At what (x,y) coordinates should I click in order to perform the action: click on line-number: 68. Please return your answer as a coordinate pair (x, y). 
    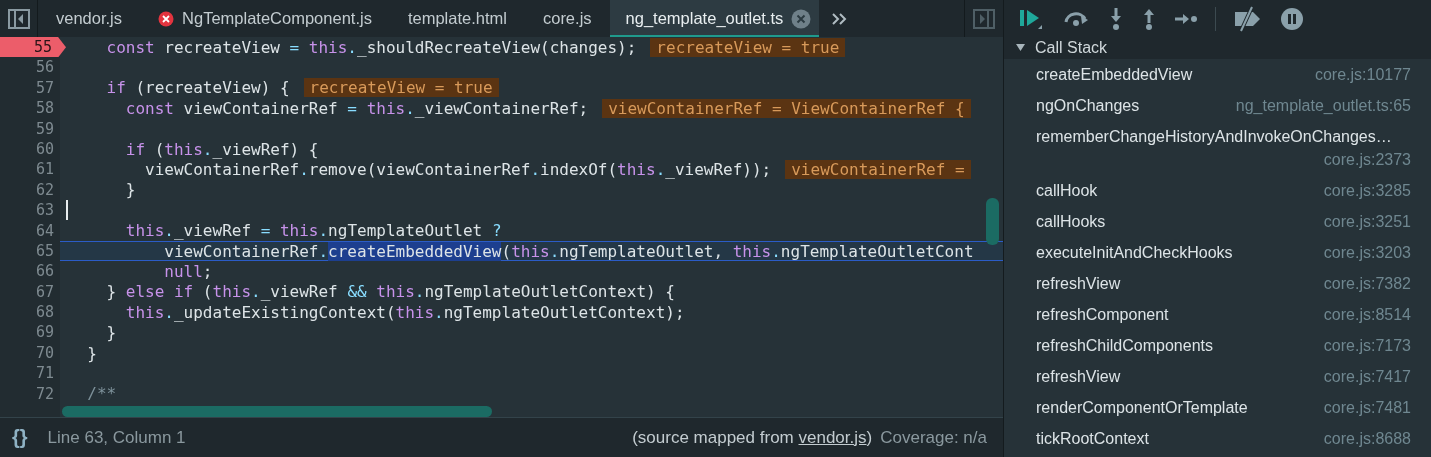
    Looking at the image, I should click on (44, 312).